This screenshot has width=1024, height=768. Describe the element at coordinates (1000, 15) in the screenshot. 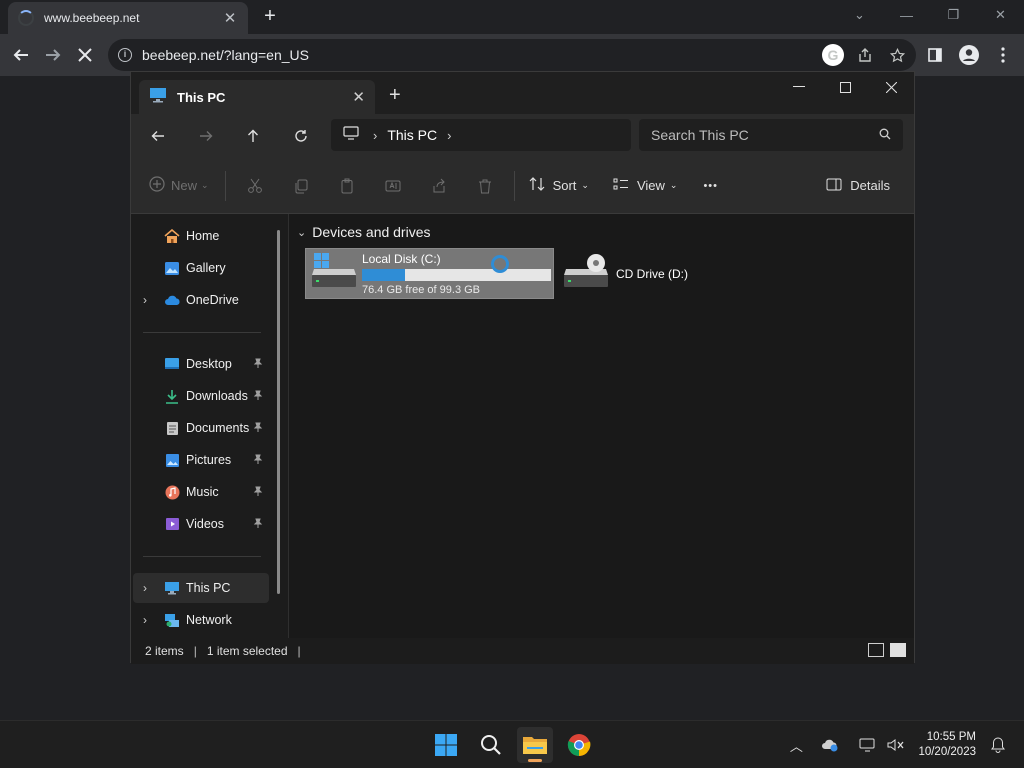

I see `browser-close-button: ✕` at that location.